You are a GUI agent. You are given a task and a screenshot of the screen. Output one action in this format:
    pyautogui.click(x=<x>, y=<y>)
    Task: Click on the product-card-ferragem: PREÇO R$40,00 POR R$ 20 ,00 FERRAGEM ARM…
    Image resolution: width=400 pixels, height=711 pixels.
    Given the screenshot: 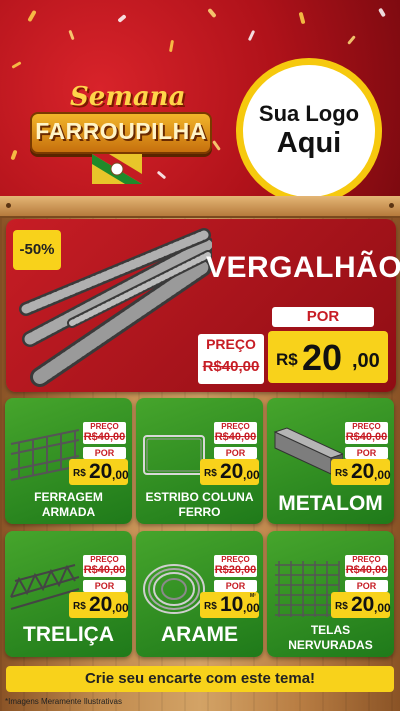 What is the action you would take?
    pyautogui.click(x=68, y=461)
    